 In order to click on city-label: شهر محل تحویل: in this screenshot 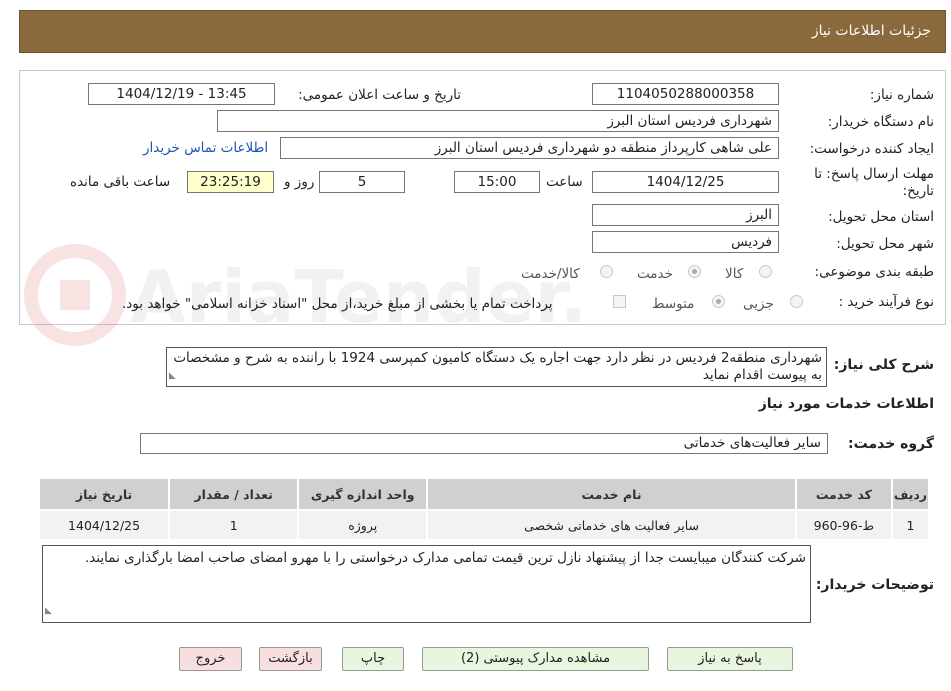, I will do `click(885, 244)`.